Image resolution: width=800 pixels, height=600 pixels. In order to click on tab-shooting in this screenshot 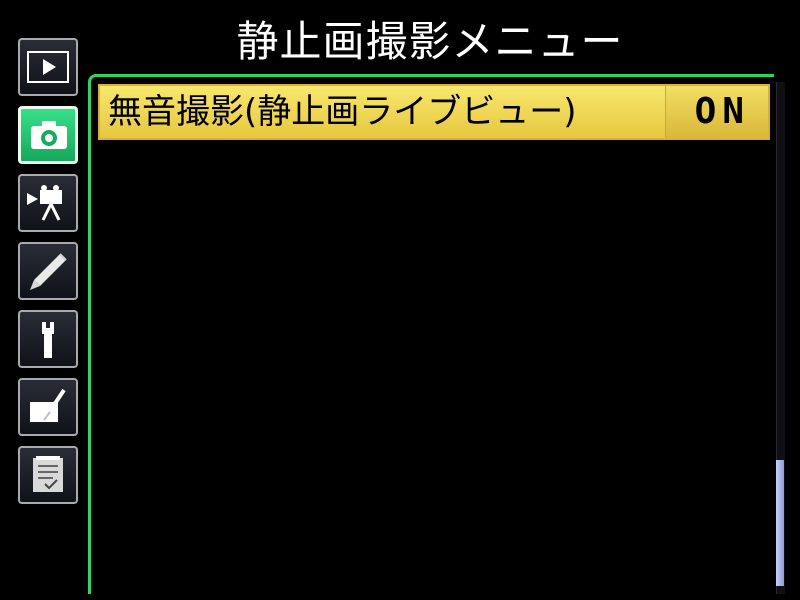, I will do `click(48, 135)`.